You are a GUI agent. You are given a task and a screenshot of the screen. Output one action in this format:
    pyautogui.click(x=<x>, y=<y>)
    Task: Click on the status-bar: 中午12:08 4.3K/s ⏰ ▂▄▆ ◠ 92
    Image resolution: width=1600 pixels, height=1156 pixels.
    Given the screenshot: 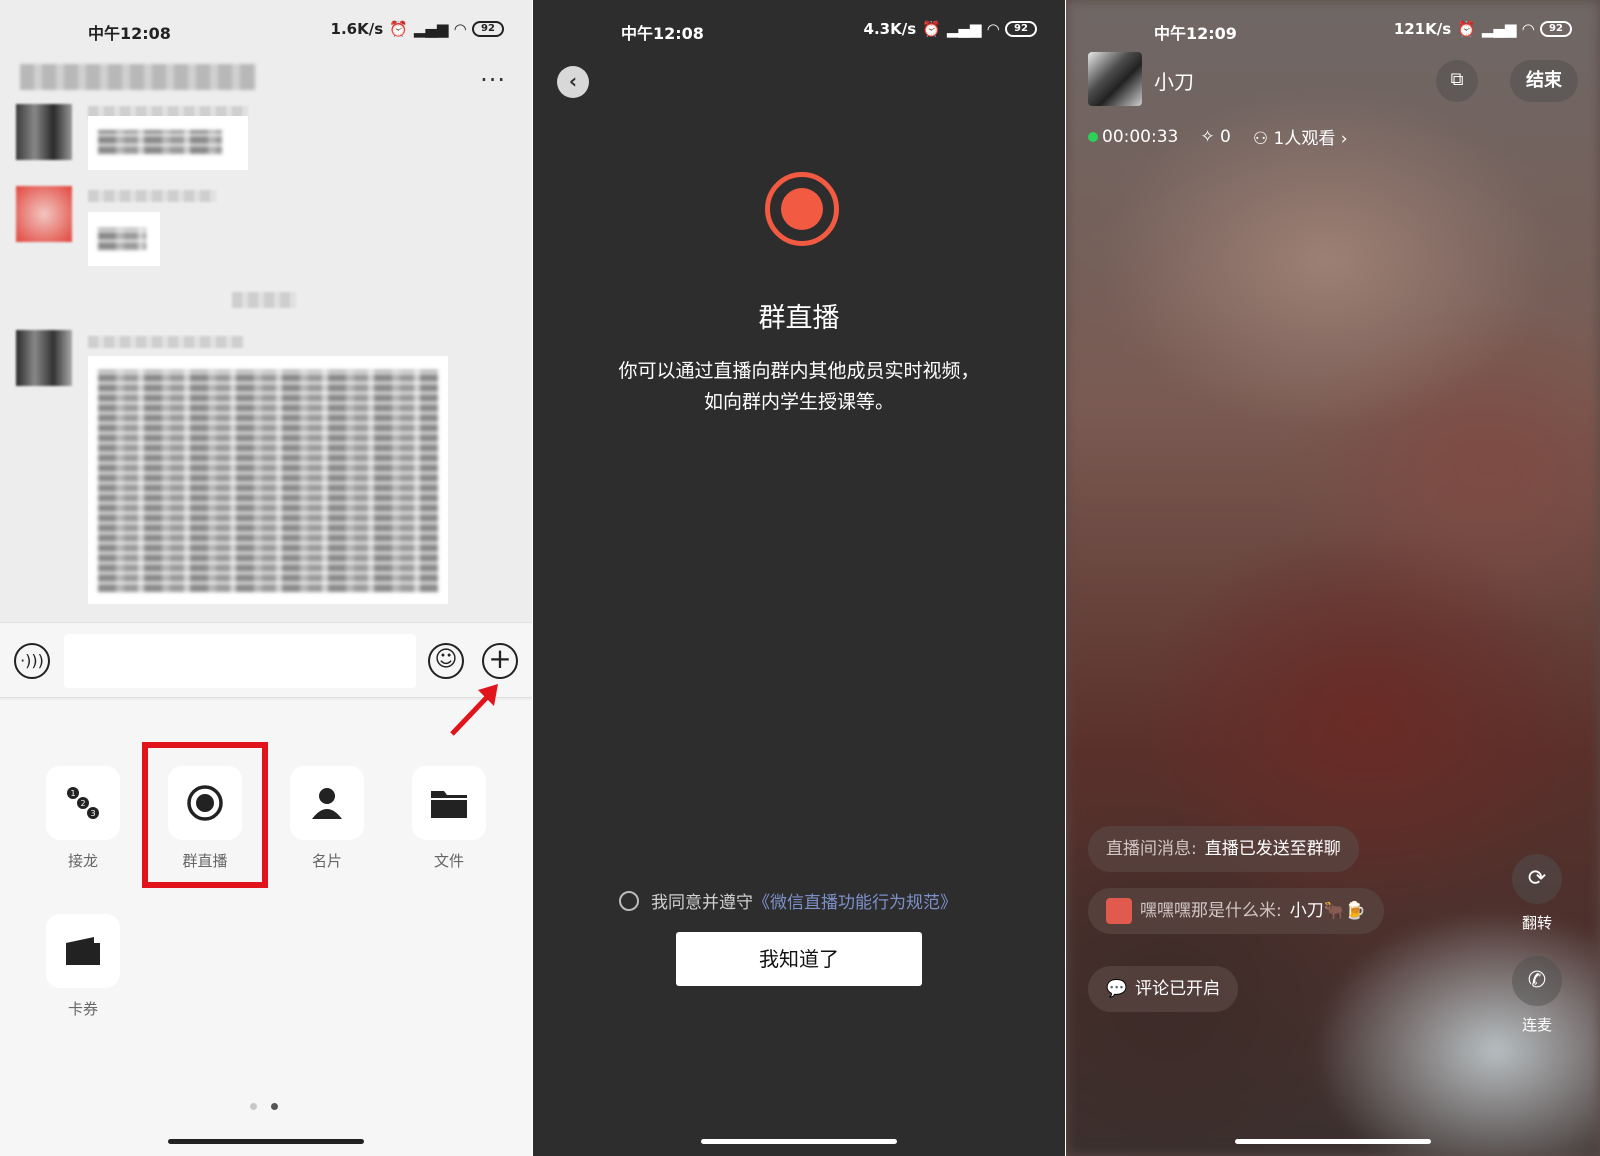 What is the action you would take?
    pyautogui.click(x=799, y=31)
    